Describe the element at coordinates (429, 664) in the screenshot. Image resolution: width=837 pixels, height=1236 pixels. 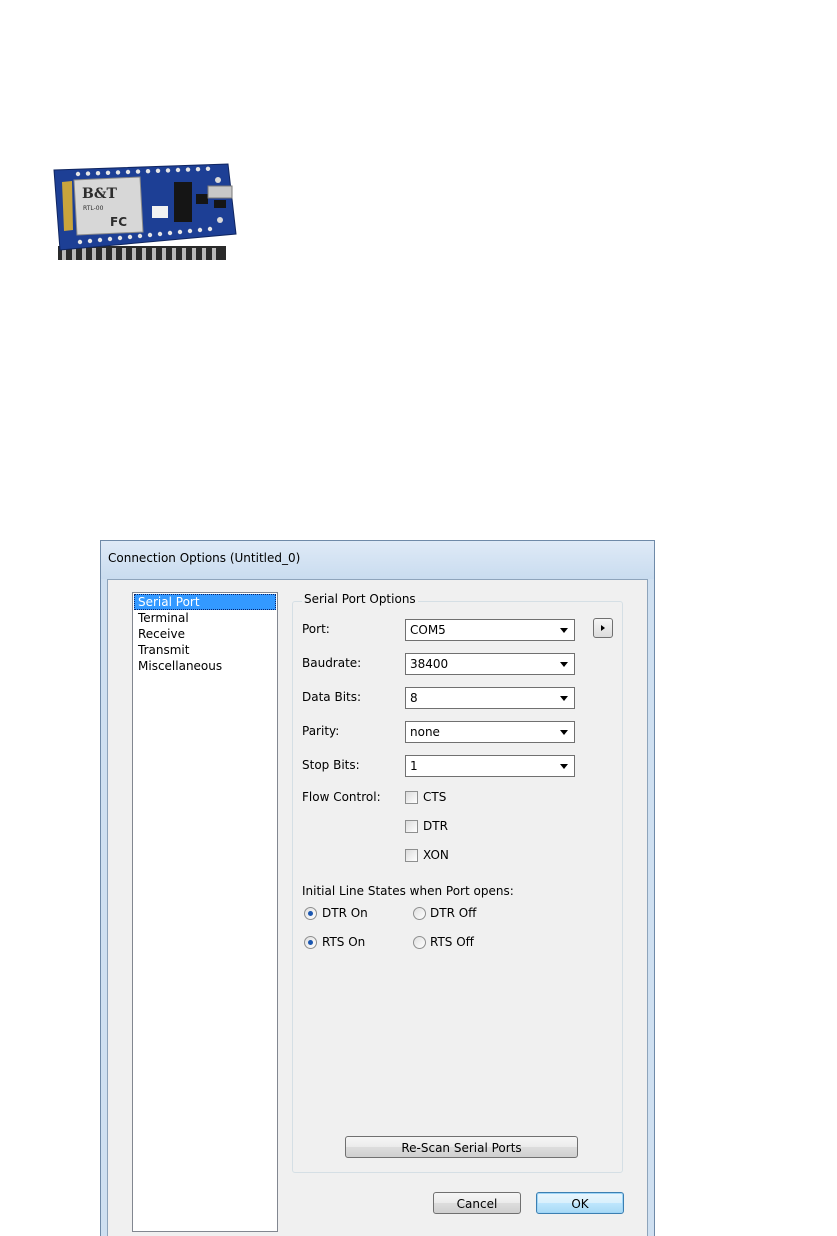
I see `baudrate-value: 38400` at that location.